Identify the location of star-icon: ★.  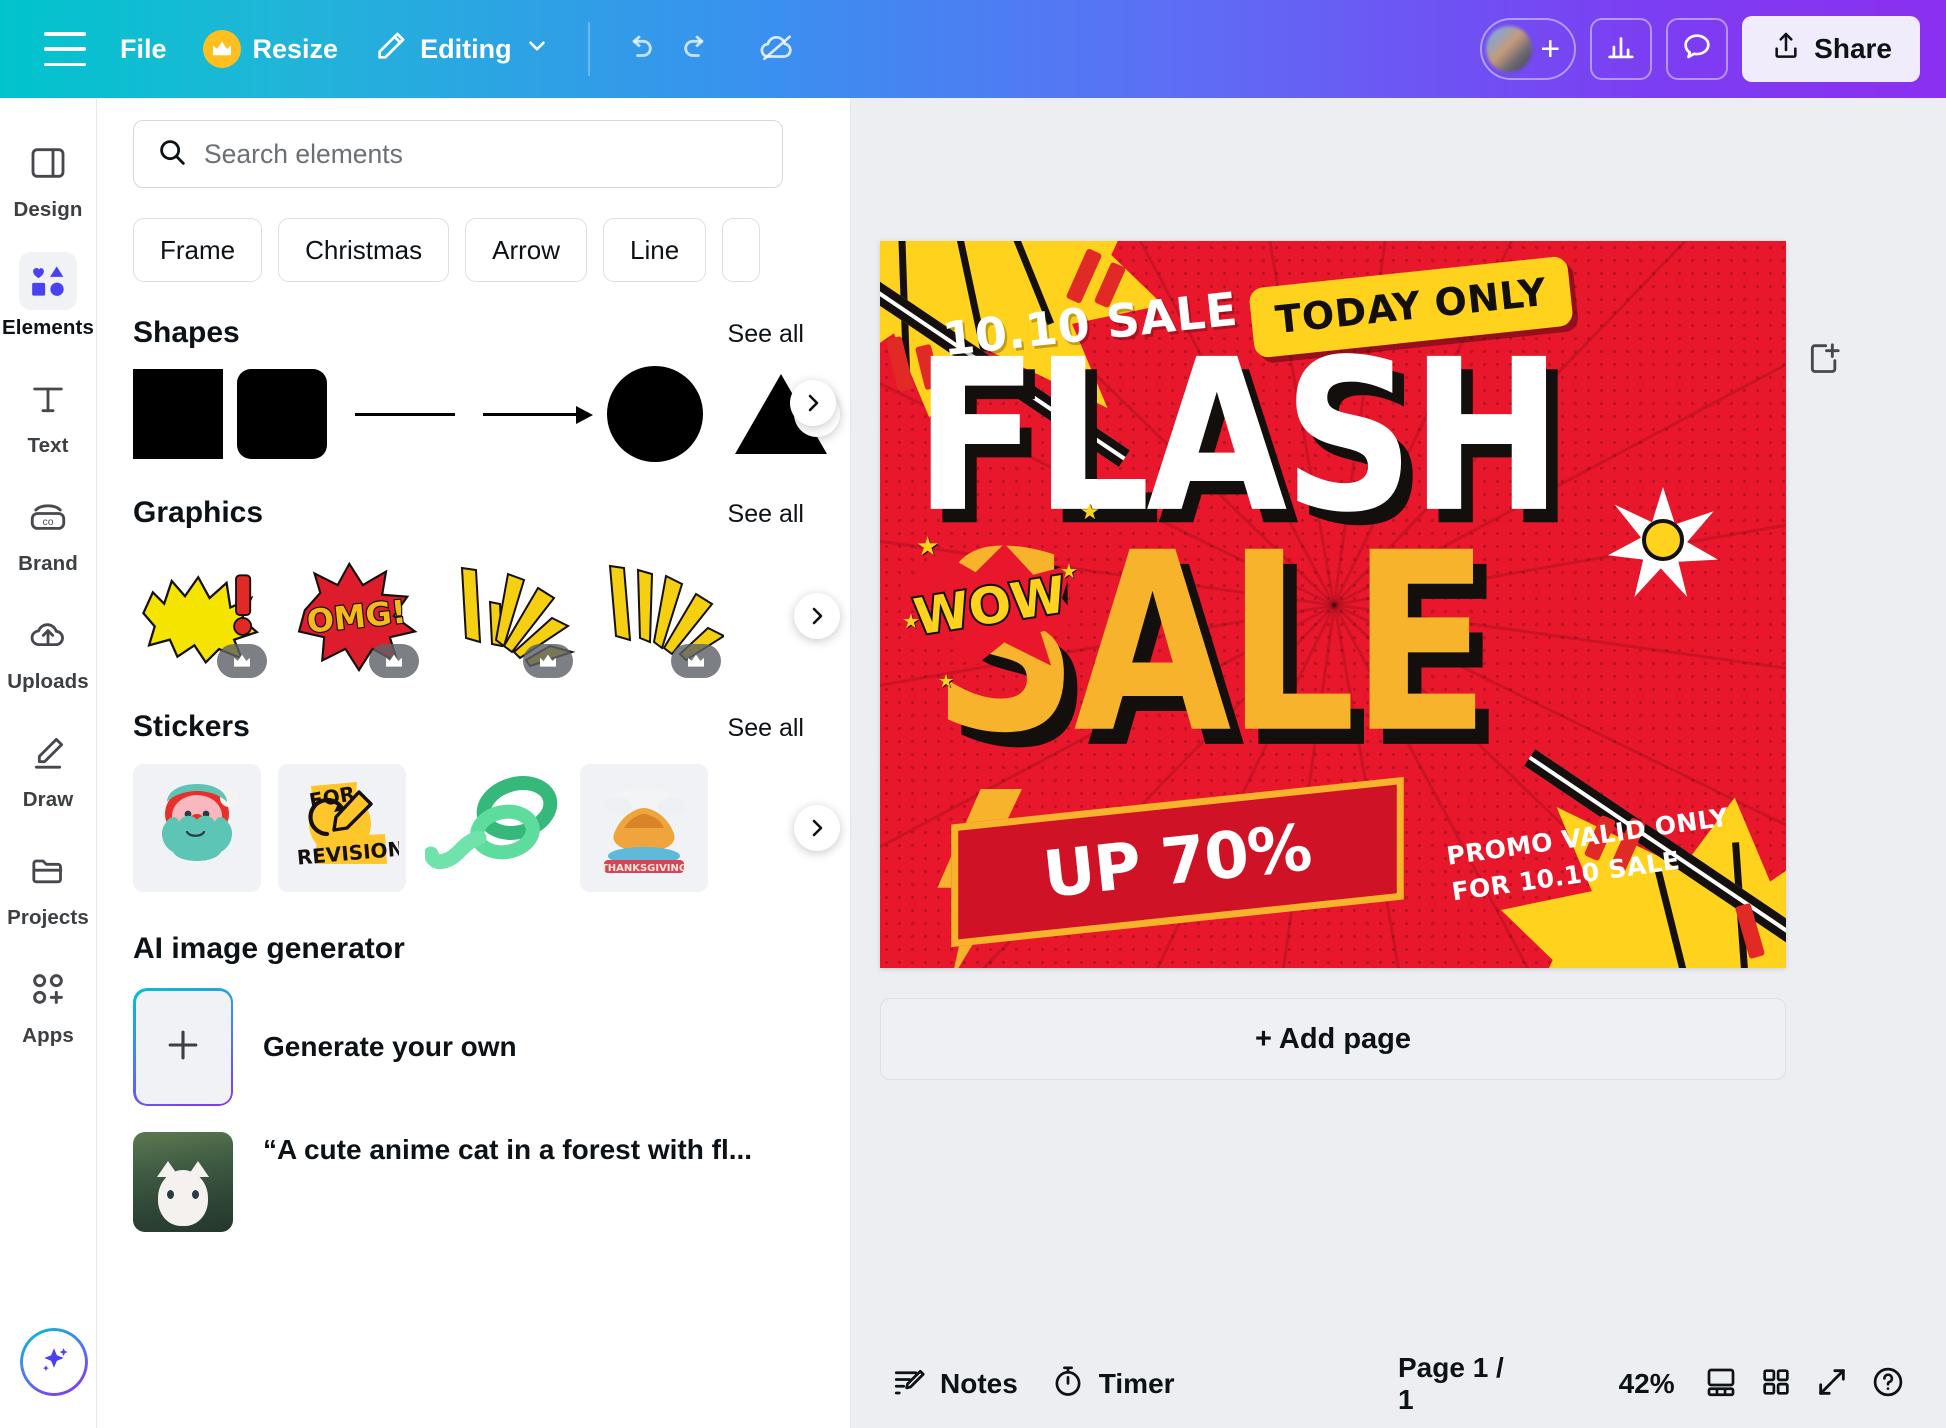
(946, 681).